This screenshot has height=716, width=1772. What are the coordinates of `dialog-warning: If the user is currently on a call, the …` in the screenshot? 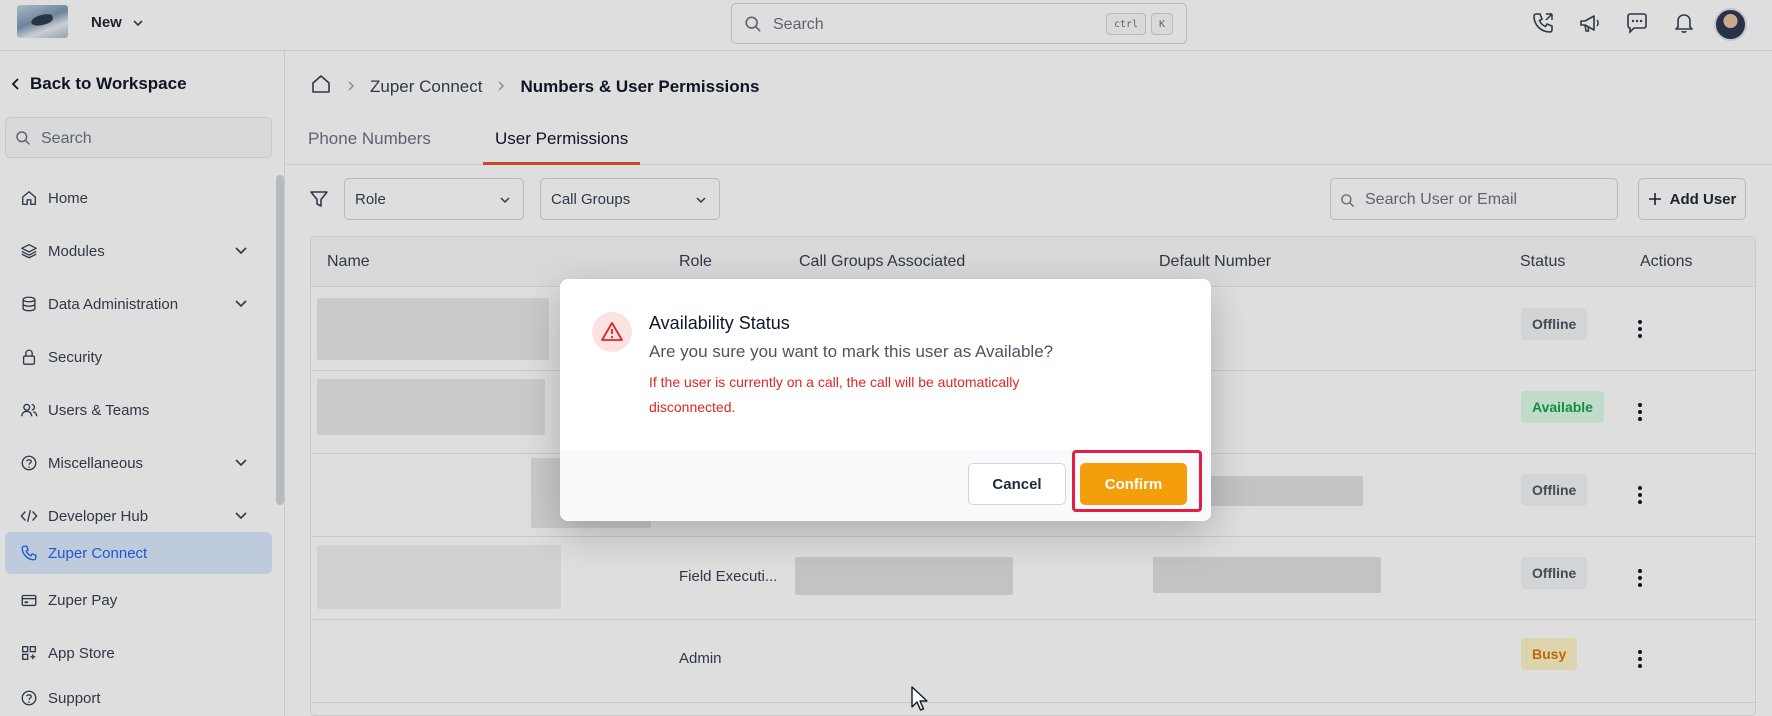 It's located at (834, 394).